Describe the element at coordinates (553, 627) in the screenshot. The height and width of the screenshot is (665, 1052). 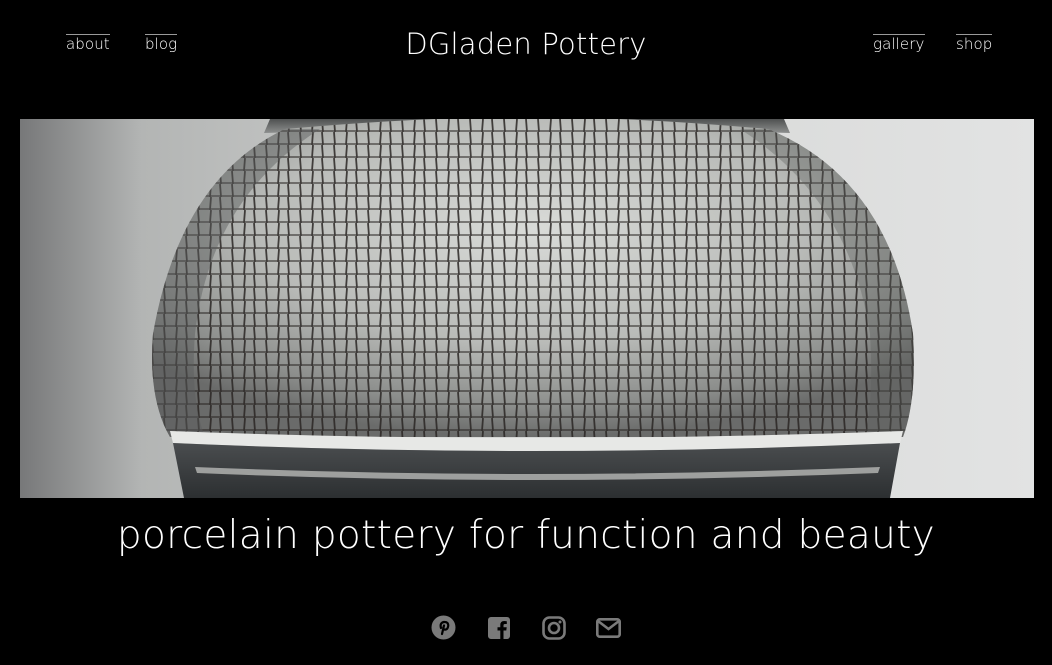
I see `instagram-icon` at that location.